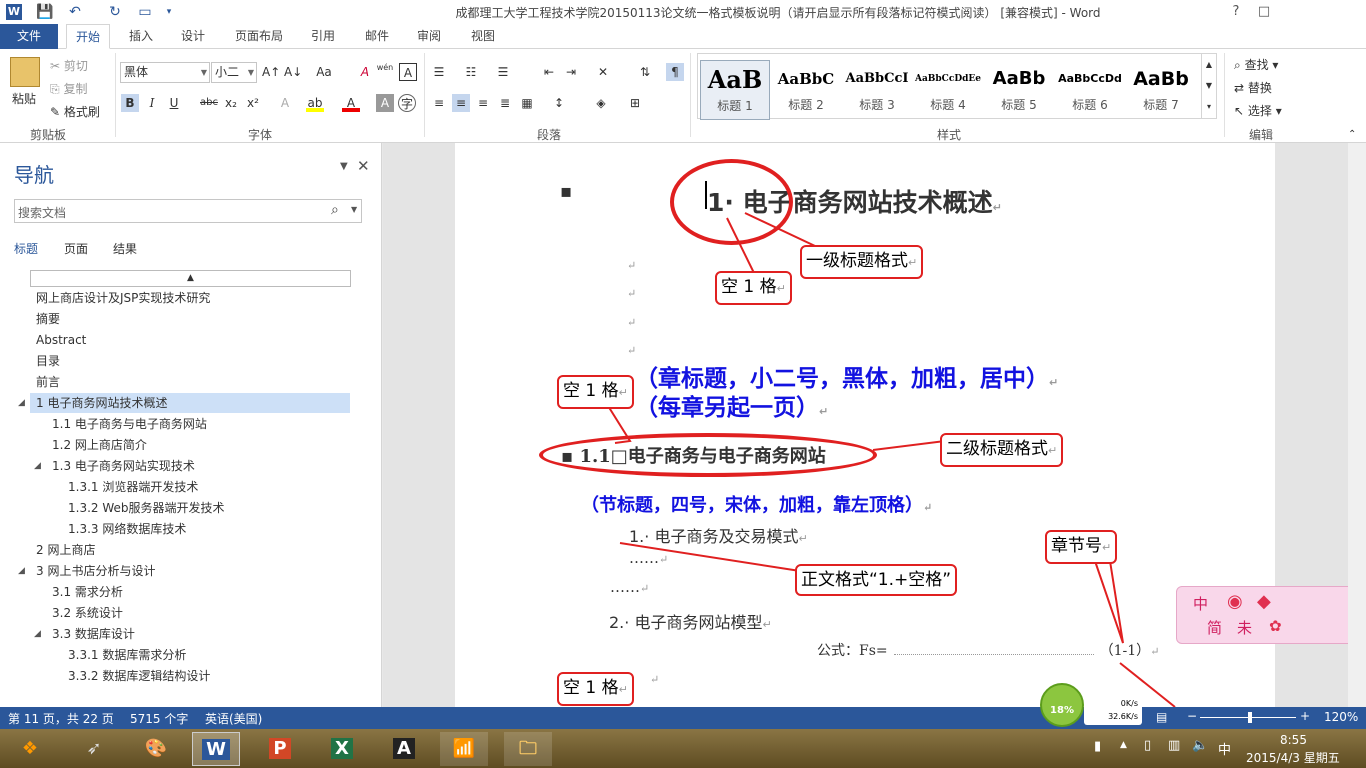  I want to click on style-heading-1: AaB 标题 1, so click(735, 90).